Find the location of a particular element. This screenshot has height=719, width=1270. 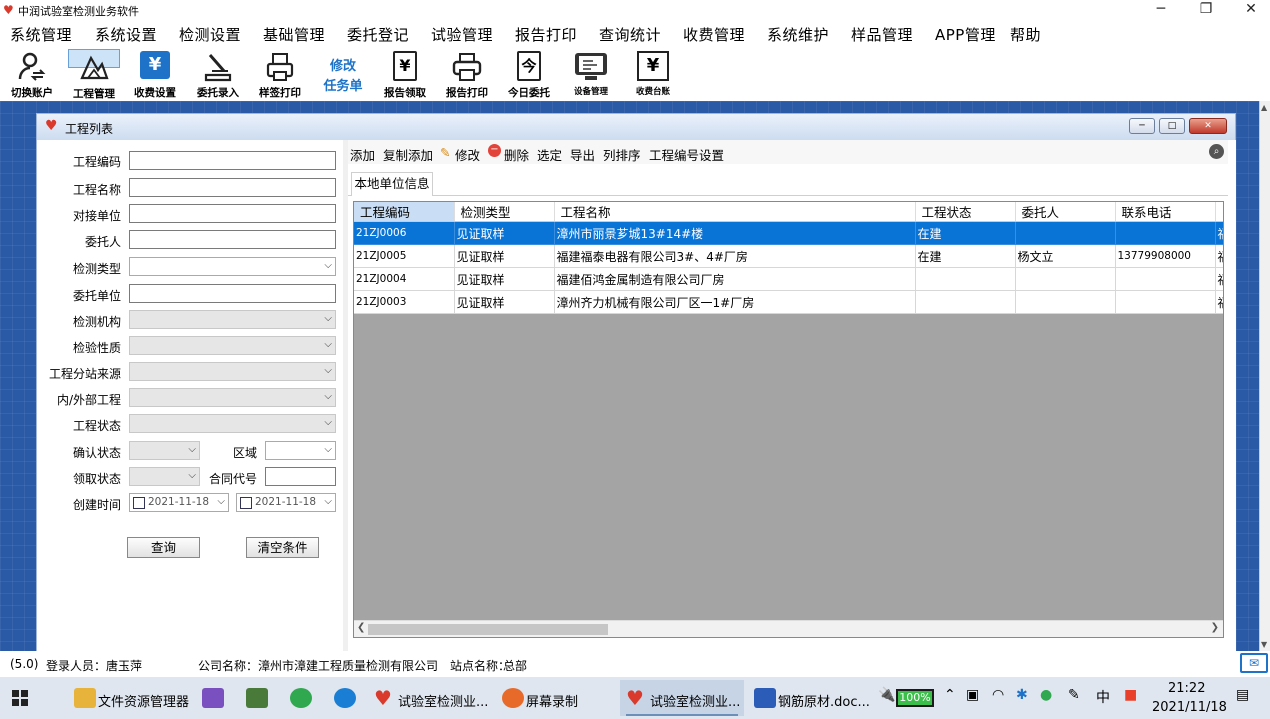

code-setting-button: 工程编号设置 is located at coordinates (686, 154).